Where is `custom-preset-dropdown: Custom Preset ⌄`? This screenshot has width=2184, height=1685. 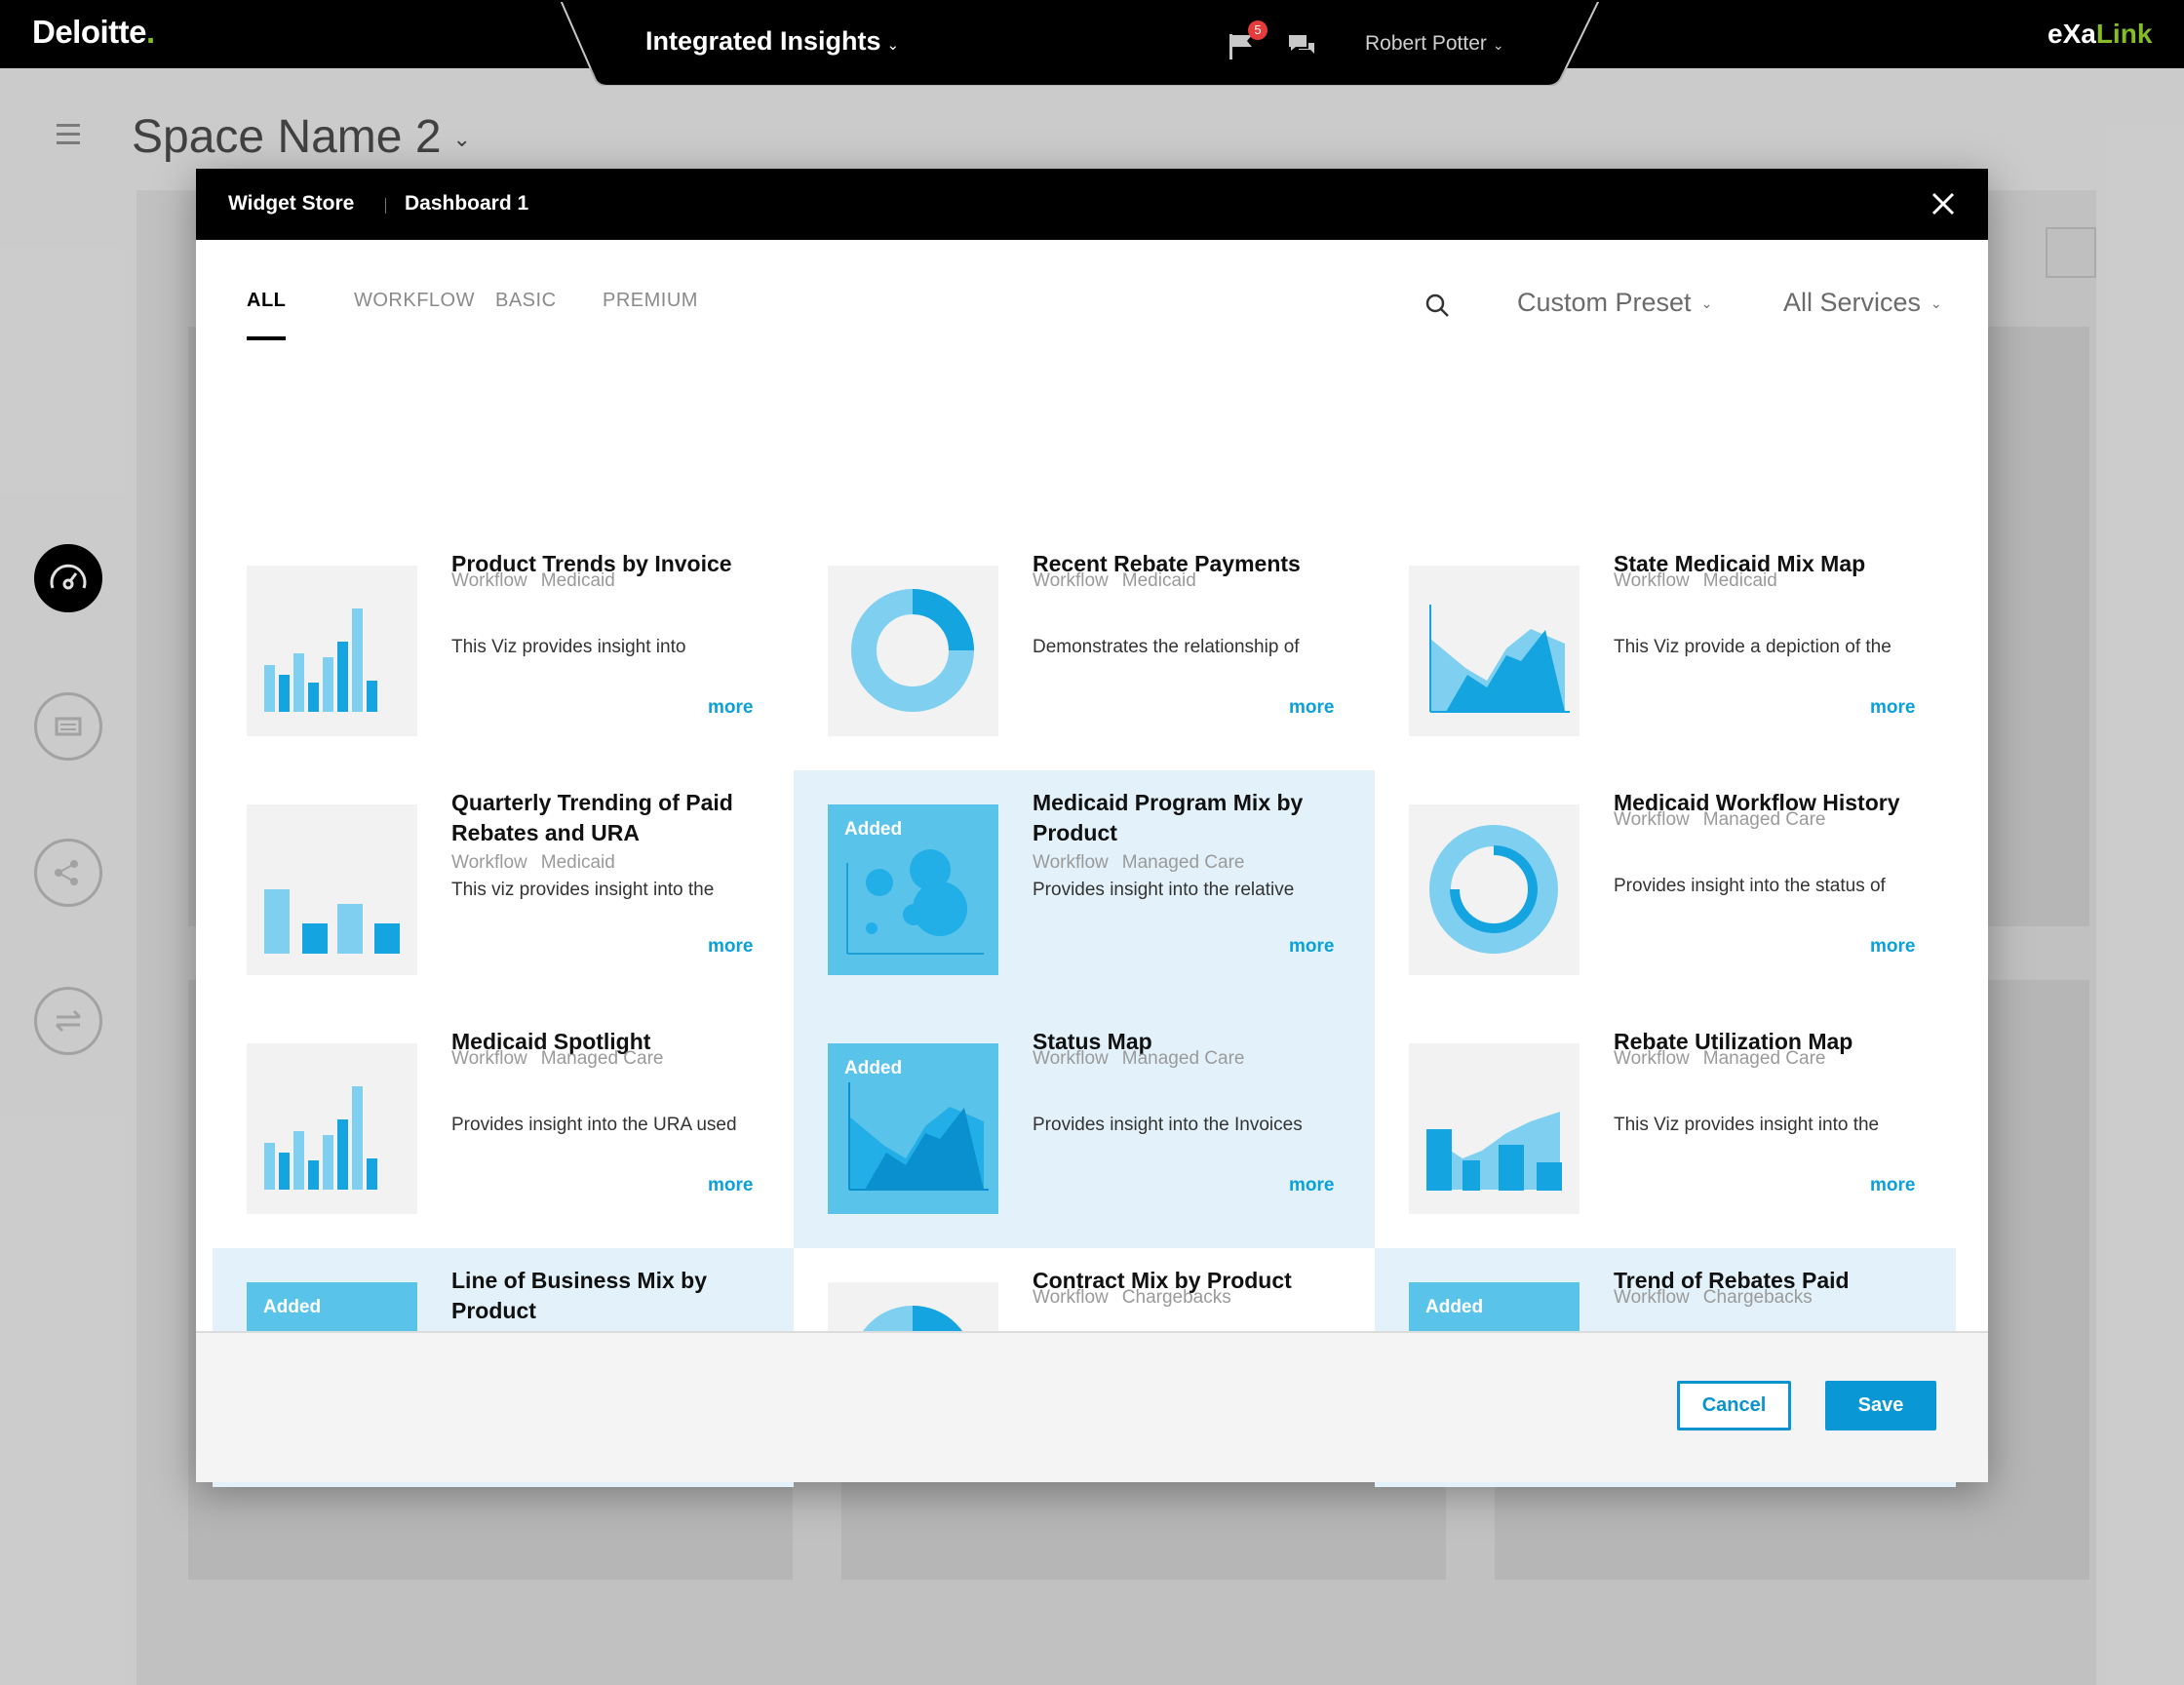
custom-preset-dropdown: Custom Preset ⌄ is located at coordinates (1614, 303).